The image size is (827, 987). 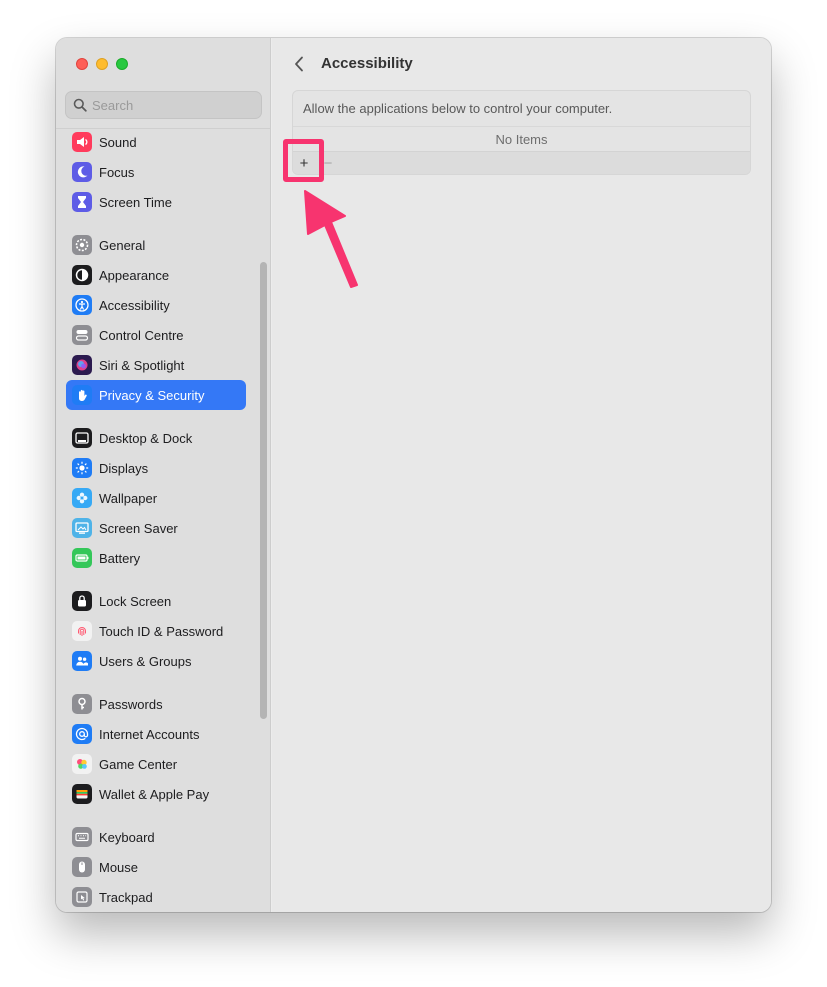 I want to click on flower-icon, so click(x=82, y=498).